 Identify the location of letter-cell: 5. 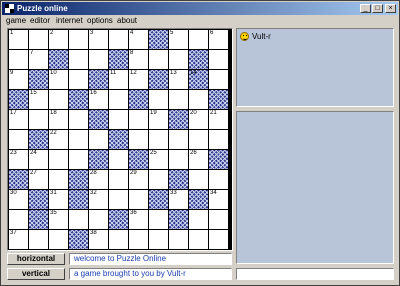
(178, 39).